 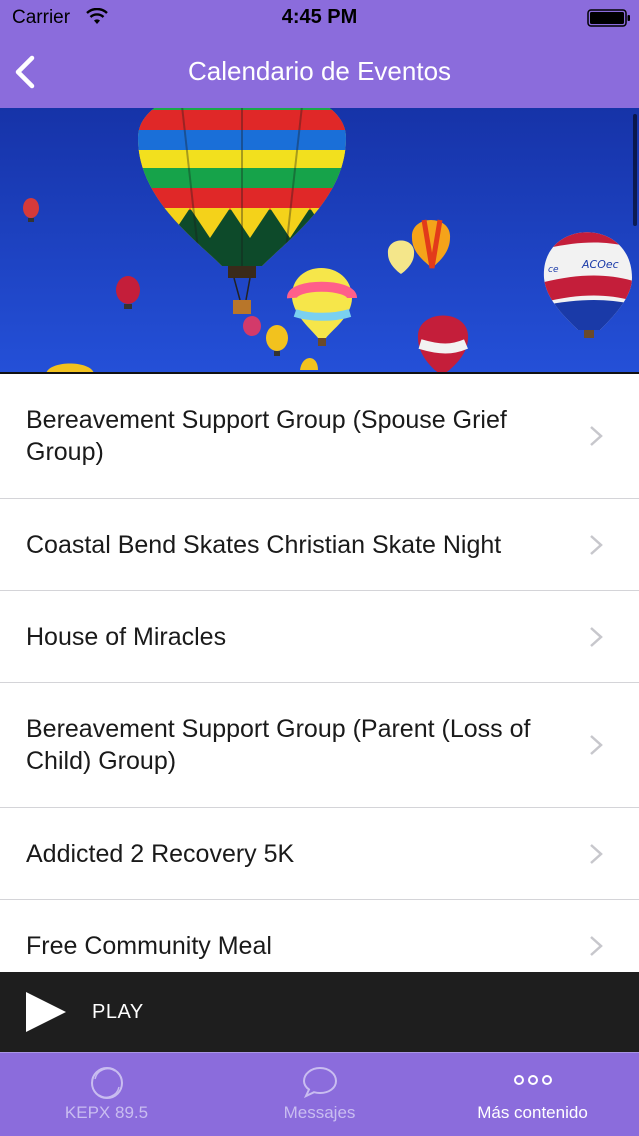 What do you see at coordinates (532, 1094) in the screenshot?
I see `tab-mas-contenido: Más contenido` at bounding box center [532, 1094].